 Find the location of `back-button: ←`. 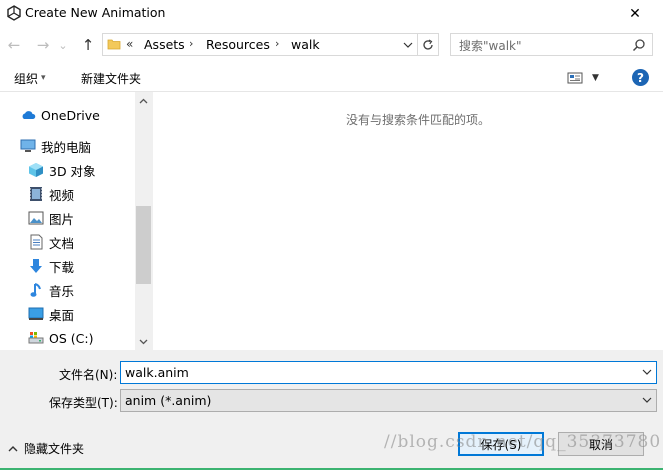

back-button: ← is located at coordinates (14, 45).